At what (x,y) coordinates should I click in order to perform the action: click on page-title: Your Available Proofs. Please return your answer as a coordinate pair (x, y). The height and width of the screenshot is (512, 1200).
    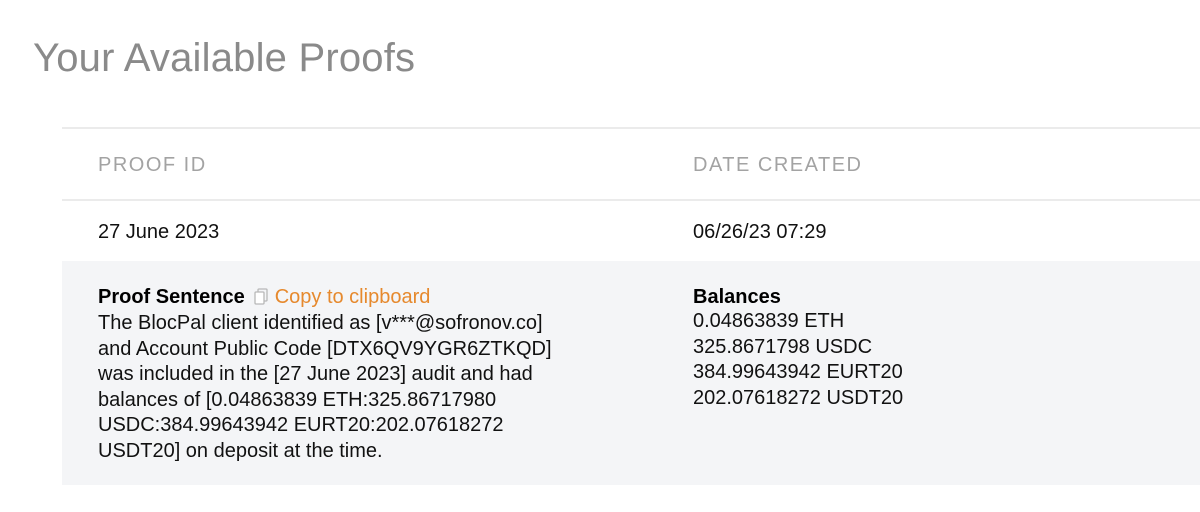
    Looking at the image, I should click on (224, 58).